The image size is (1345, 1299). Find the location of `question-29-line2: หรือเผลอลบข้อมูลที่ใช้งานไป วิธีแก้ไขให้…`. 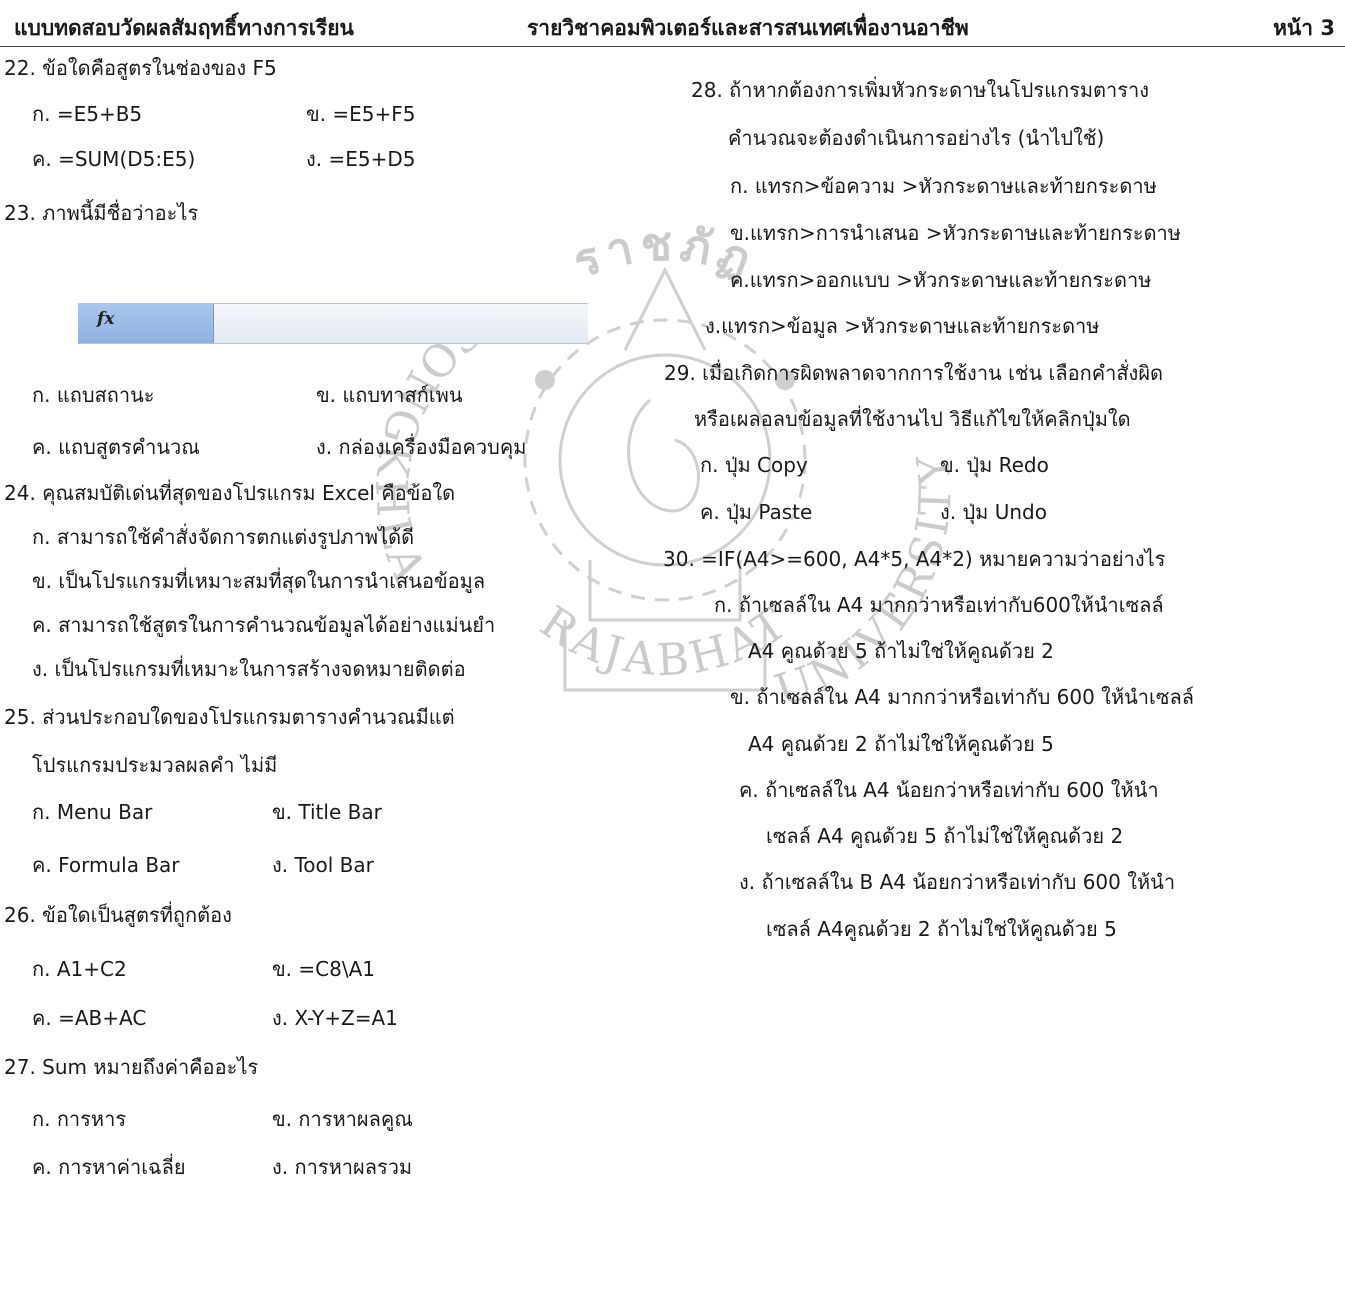

question-29-line2: หรือเผลอลบข้อมูลที่ใช้งานไป วิธีแก้ไขให้… is located at coordinates (912, 419).